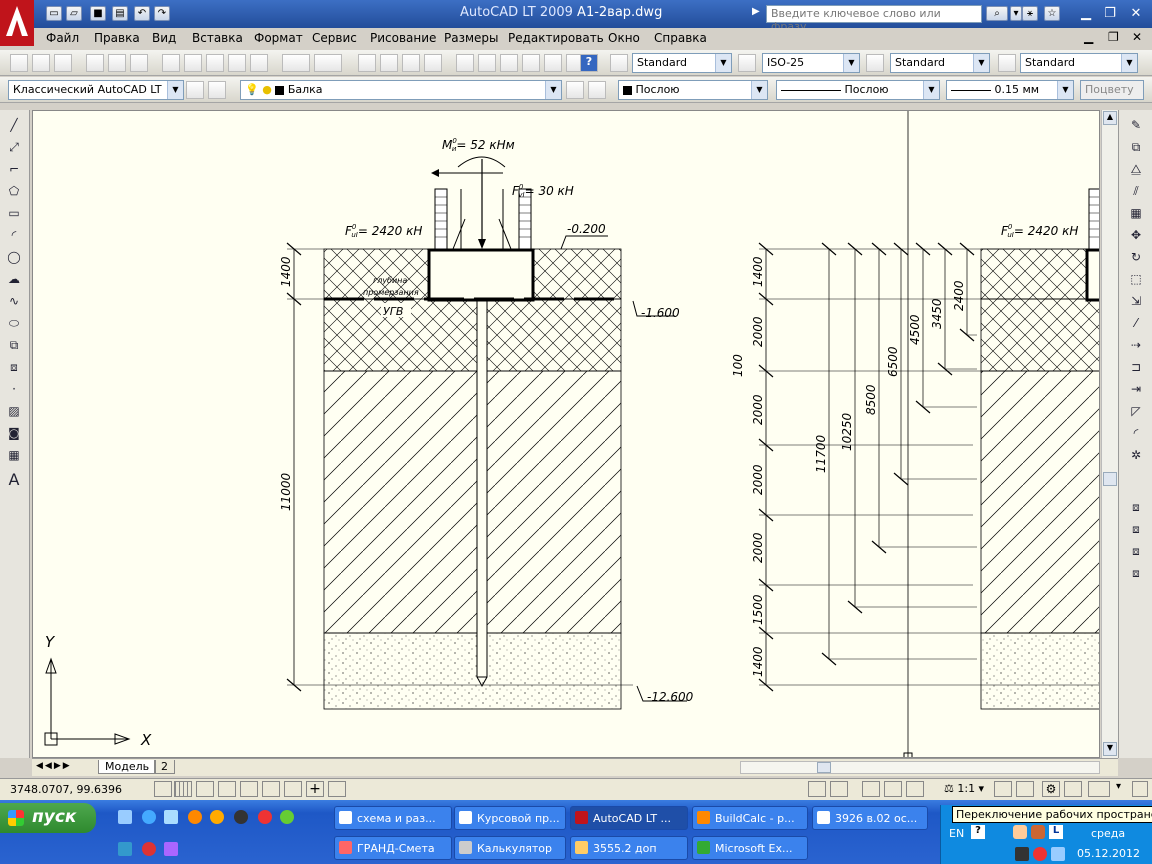  What do you see at coordinates (117, 63) in the screenshot?
I see `preview-icon` at bounding box center [117, 63].